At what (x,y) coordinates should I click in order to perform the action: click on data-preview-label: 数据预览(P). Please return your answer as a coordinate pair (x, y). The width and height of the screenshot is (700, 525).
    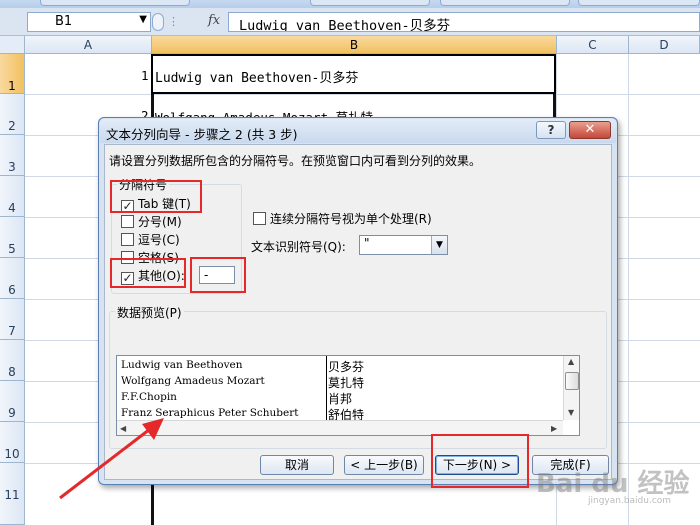
    Looking at the image, I should click on (149, 312).